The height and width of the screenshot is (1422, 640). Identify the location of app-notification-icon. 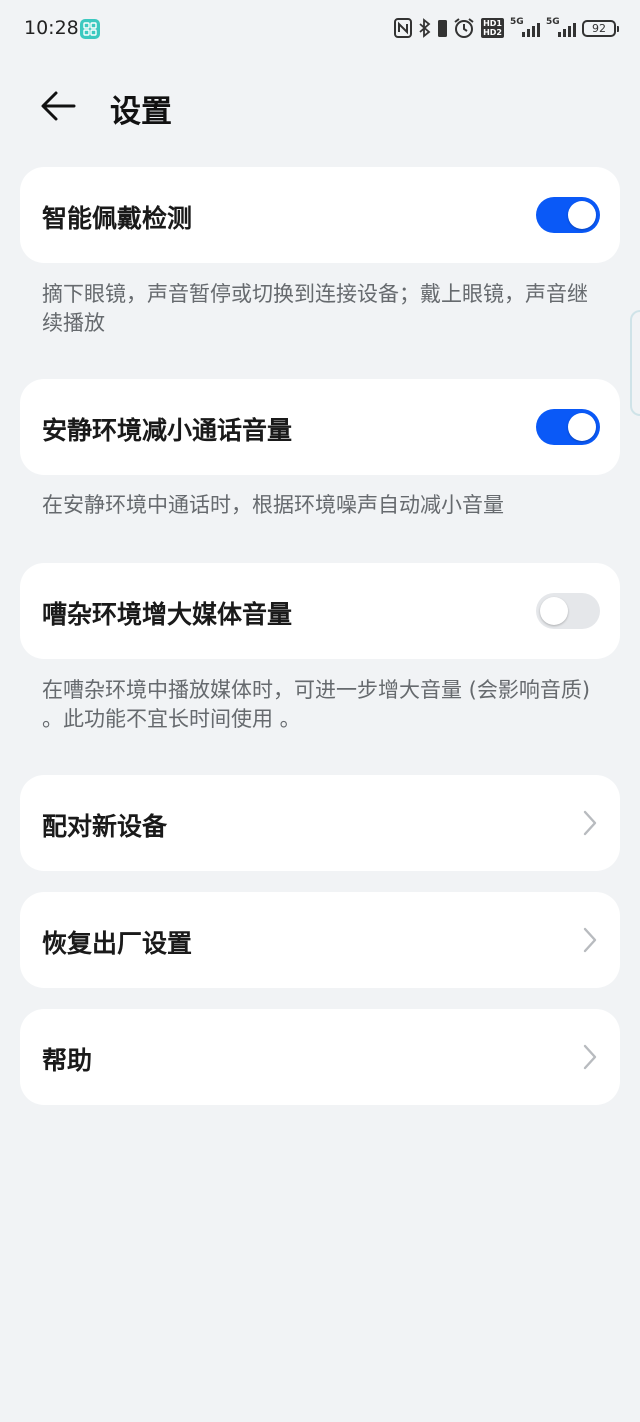
(90, 29).